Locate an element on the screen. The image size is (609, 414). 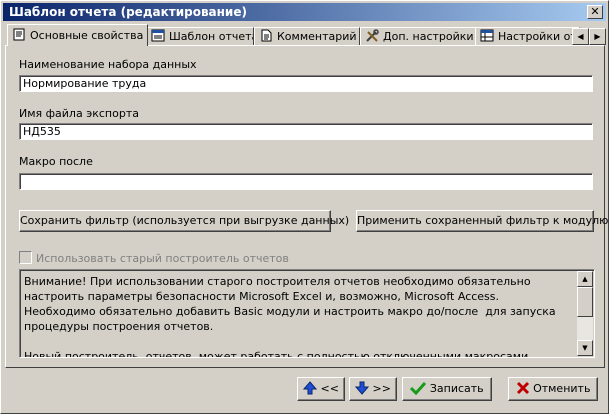
save-button: Записать is located at coordinates (447, 389).